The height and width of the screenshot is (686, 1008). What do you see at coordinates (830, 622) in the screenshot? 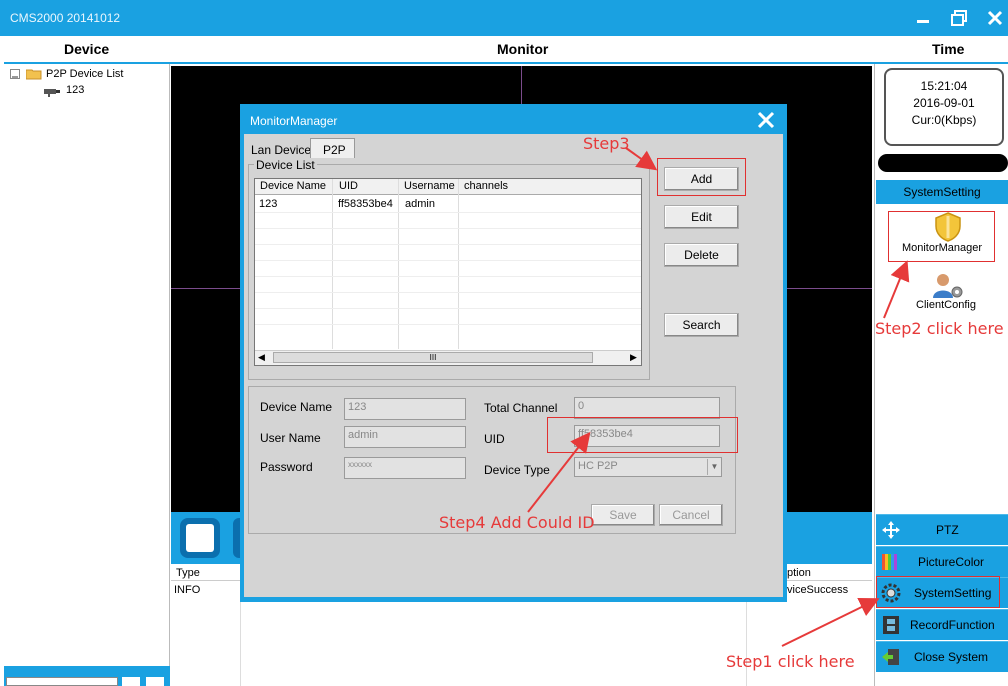
I see `step1-arrow` at bounding box center [830, 622].